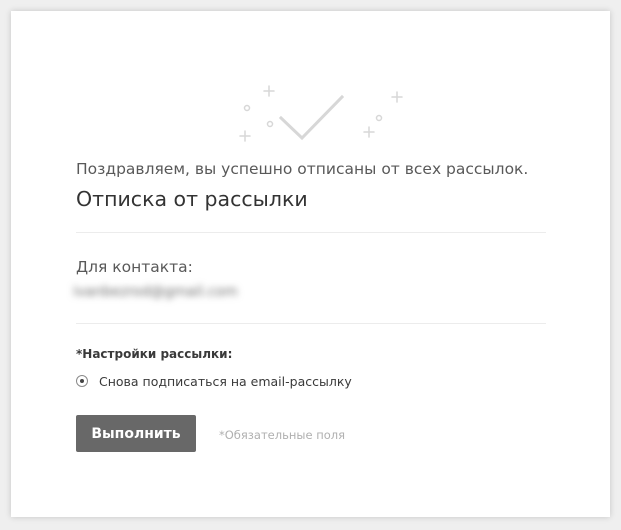 The width and height of the screenshot is (621, 530). Describe the element at coordinates (225, 381) in the screenshot. I see `resubscribe-option-label: Снова подписаться на email-рассылку` at that location.